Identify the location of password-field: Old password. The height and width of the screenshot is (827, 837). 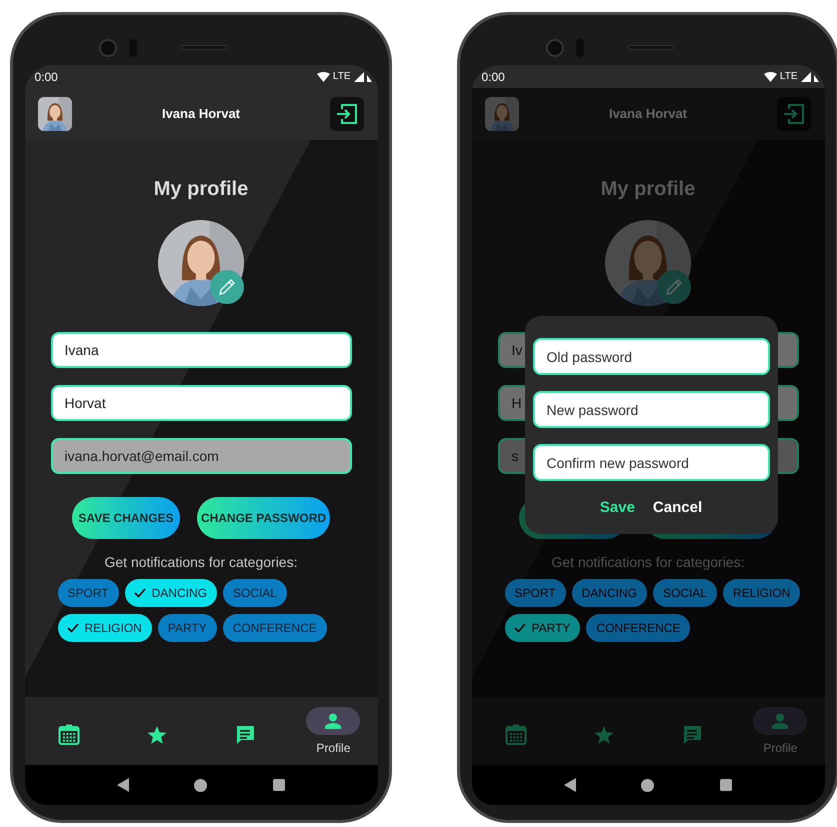
(651, 356).